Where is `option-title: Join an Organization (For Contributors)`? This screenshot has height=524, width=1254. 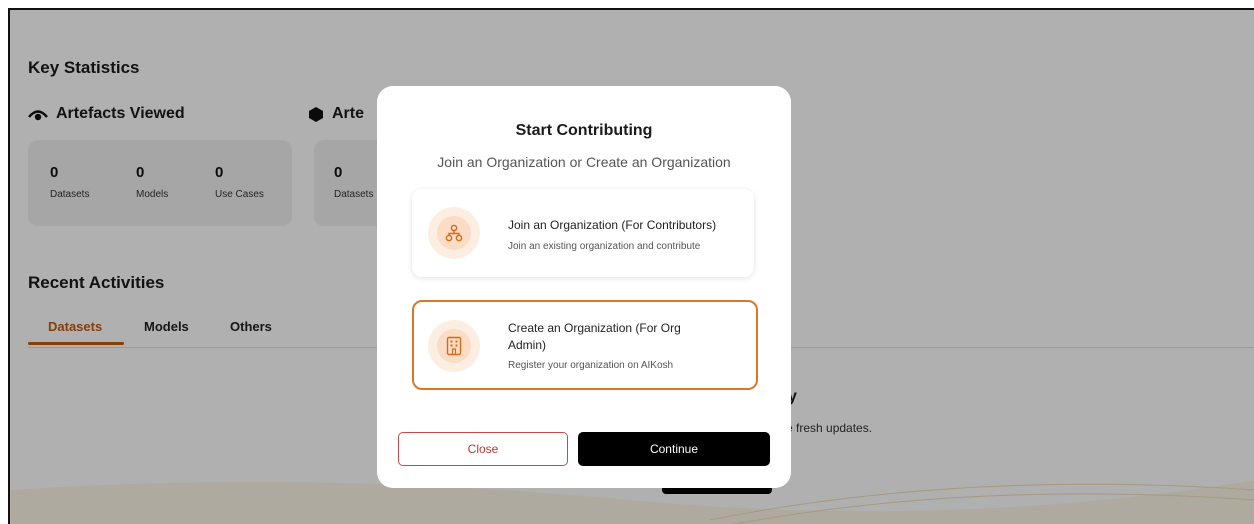 option-title: Join an Organization (For Contributors) is located at coordinates (612, 225).